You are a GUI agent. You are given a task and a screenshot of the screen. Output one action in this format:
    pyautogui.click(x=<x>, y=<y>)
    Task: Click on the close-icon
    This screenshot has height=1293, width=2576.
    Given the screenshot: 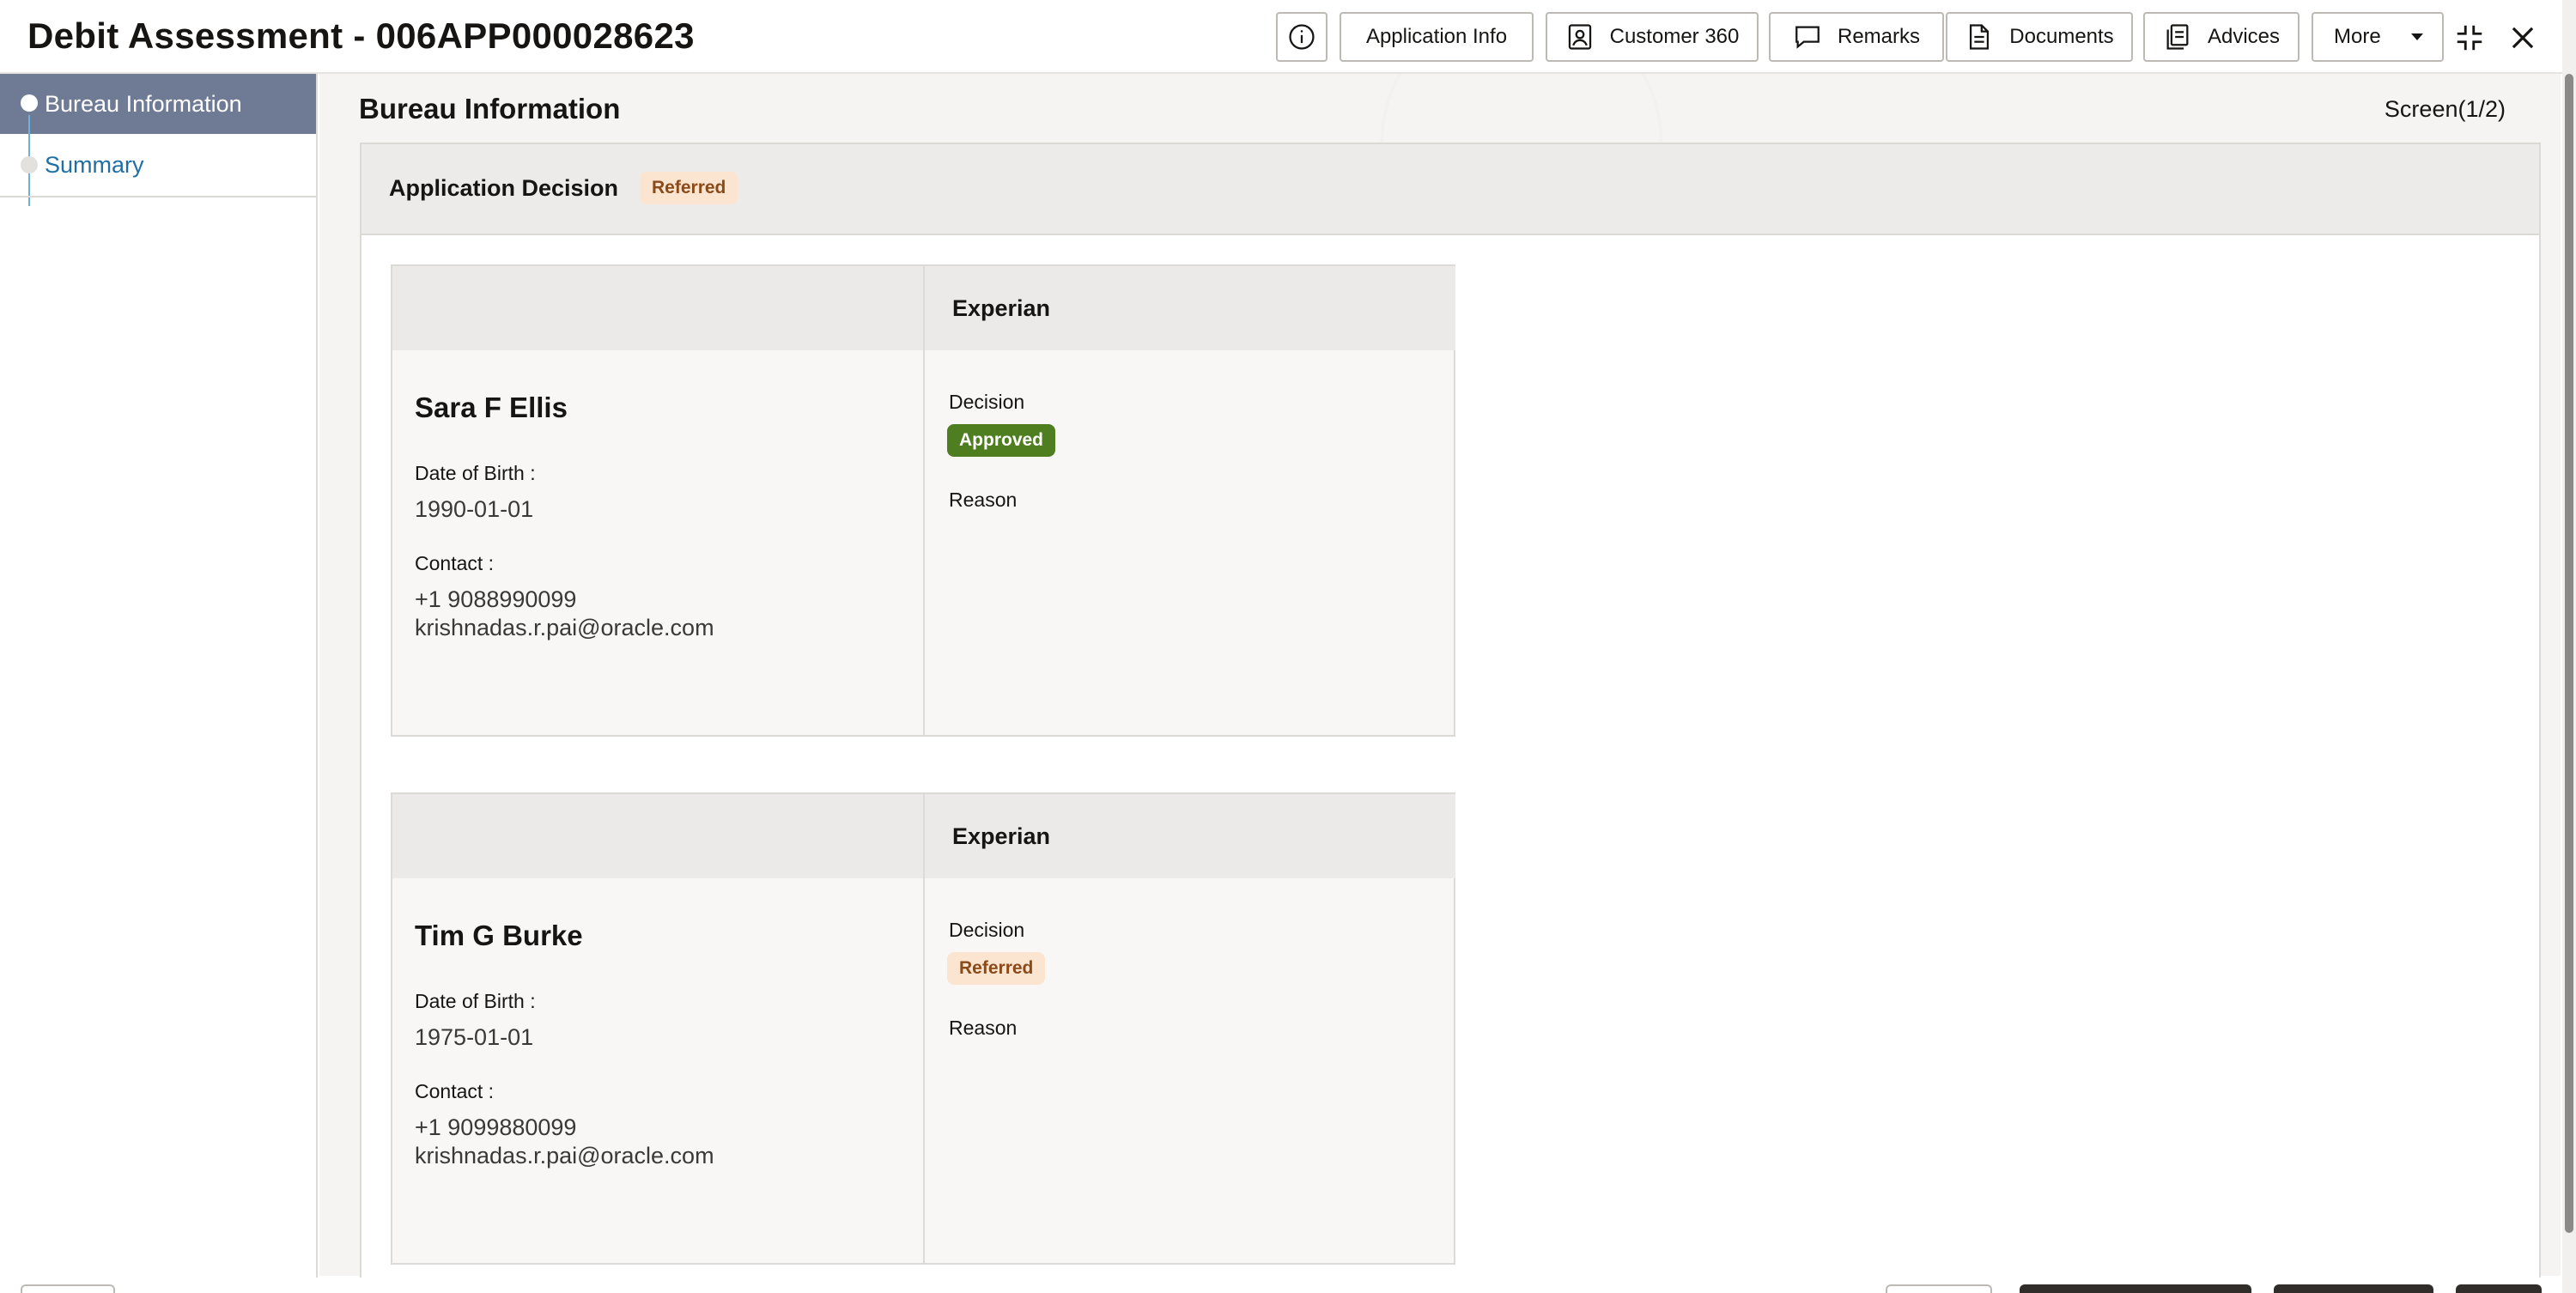 What is the action you would take?
    pyautogui.click(x=2523, y=38)
    